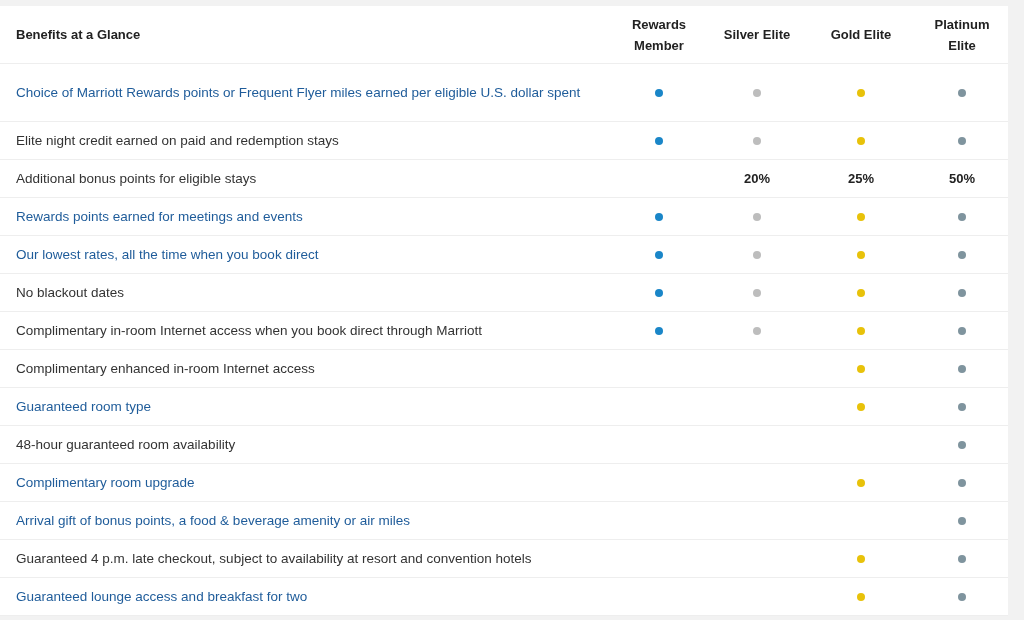 The height and width of the screenshot is (620, 1024). Describe the element at coordinates (313, 216) in the screenshot. I see `benefit-link: Rewards points earned for meetings and events` at that location.